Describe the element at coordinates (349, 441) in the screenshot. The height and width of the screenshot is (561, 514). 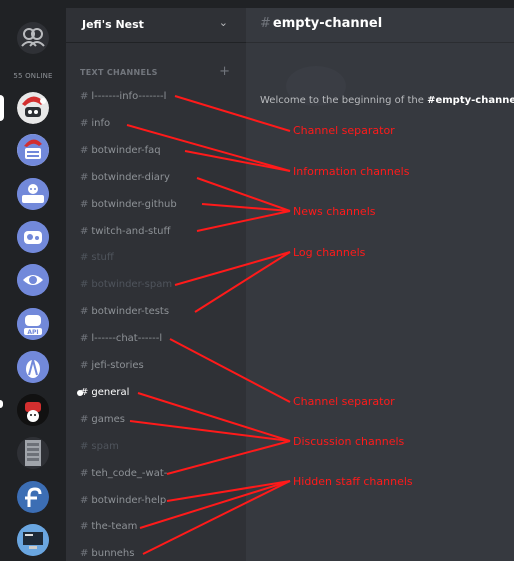
I see `annotation-discussion-channels: Discussion channels` at that location.